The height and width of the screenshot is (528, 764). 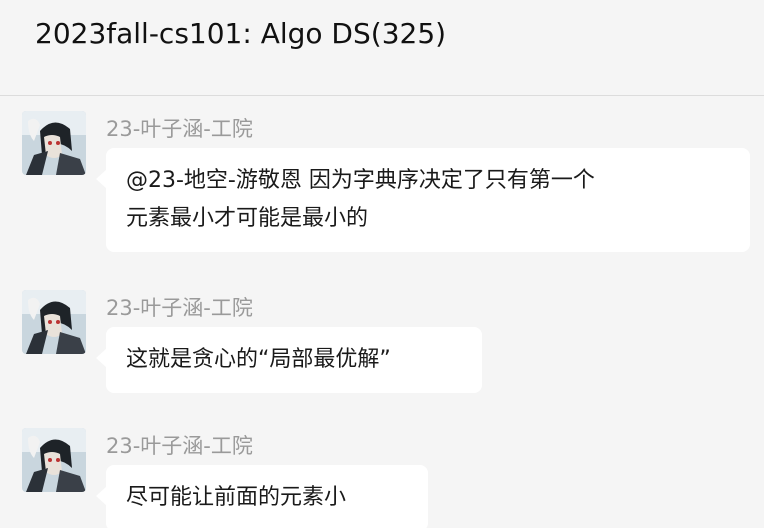 What do you see at coordinates (240, 33) in the screenshot?
I see `chat-title: 2023fall-cs101: Algo DS(325)` at bounding box center [240, 33].